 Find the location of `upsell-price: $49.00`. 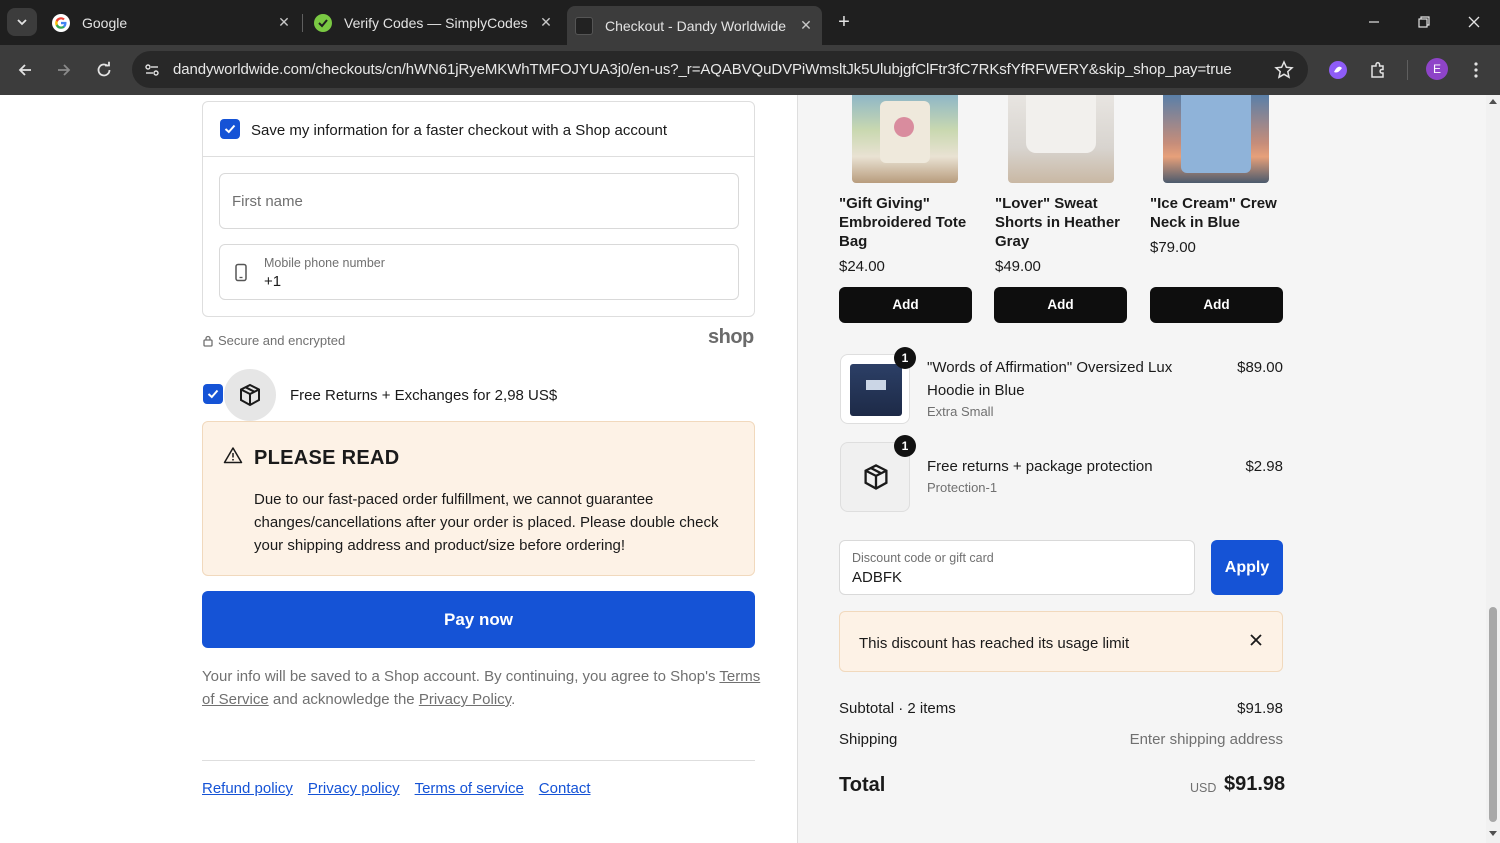

upsell-price: $49.00 is located at coordinates (1018, 266).